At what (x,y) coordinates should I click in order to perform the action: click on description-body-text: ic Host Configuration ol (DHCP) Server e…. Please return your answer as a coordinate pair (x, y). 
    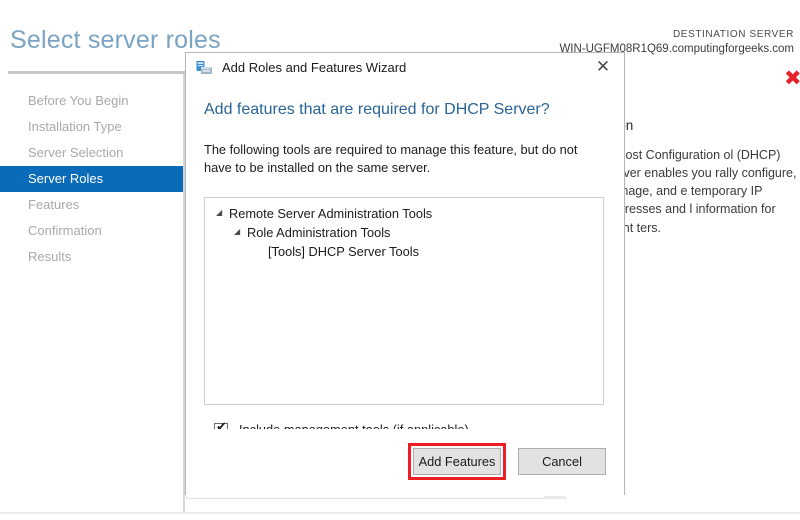
    Looking at the image, I should click on (700, 191).